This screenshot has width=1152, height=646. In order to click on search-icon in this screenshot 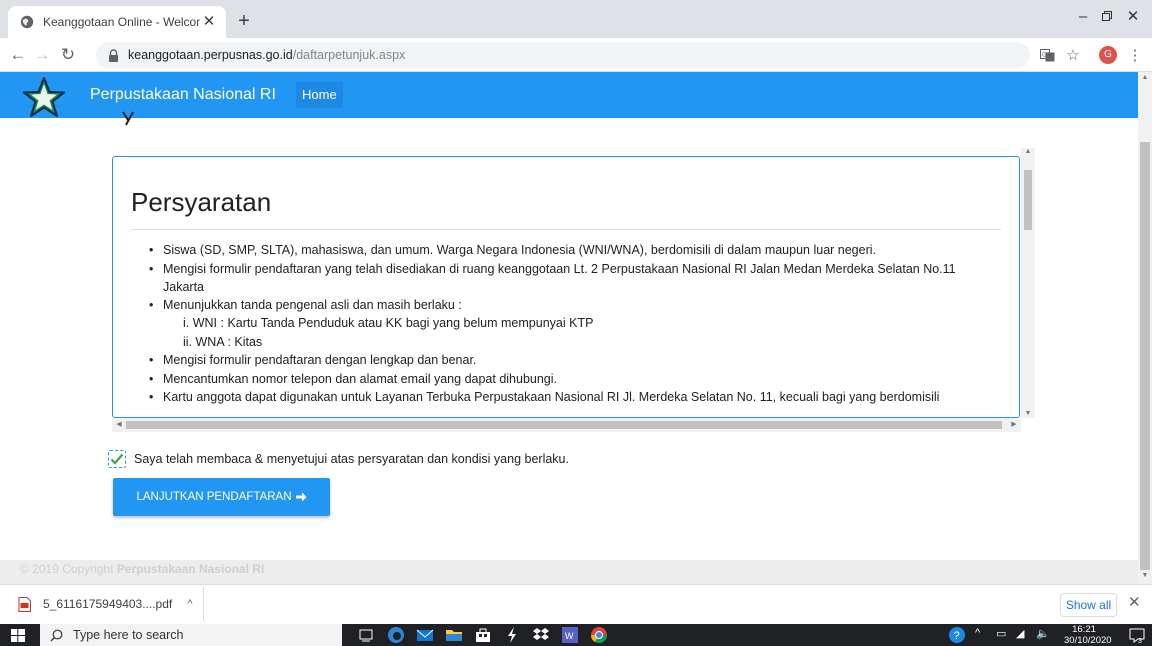, I will do `click(56, 635)`.